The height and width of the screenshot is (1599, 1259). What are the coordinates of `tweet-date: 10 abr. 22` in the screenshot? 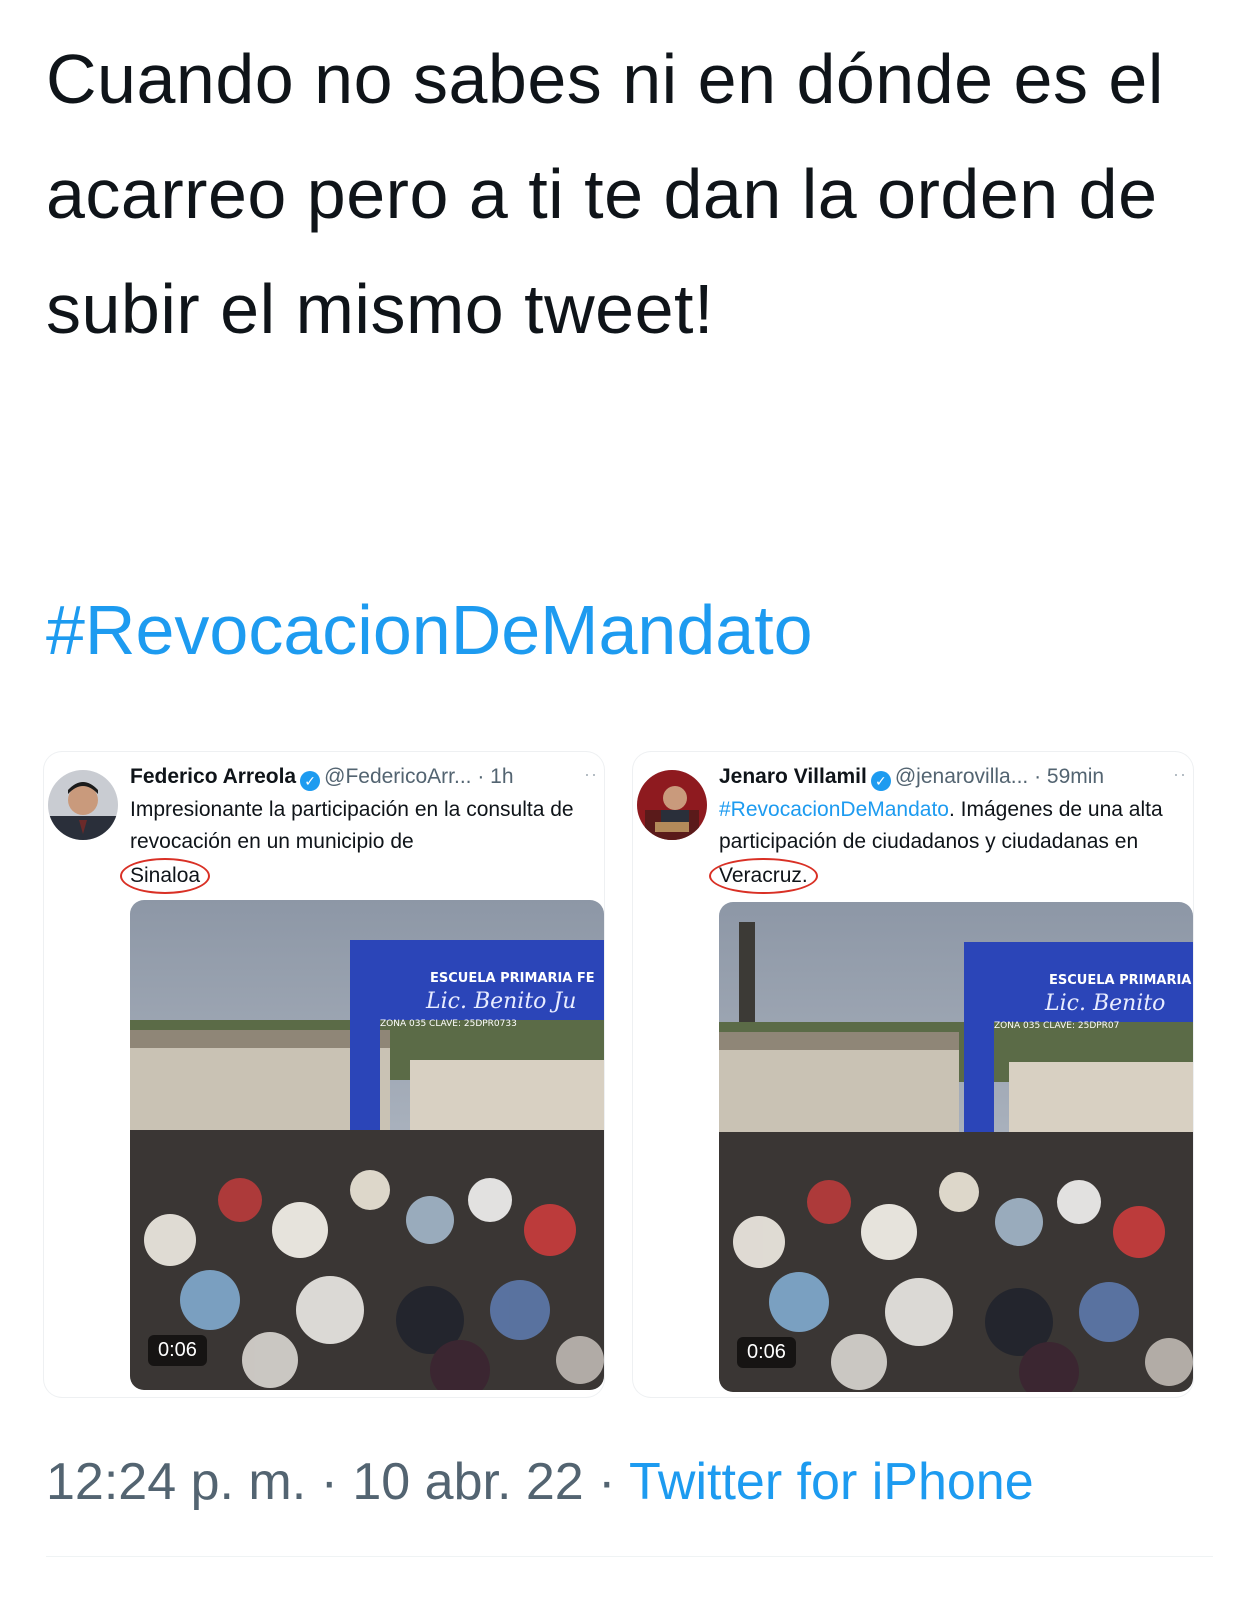 It's located at (467, 1482).